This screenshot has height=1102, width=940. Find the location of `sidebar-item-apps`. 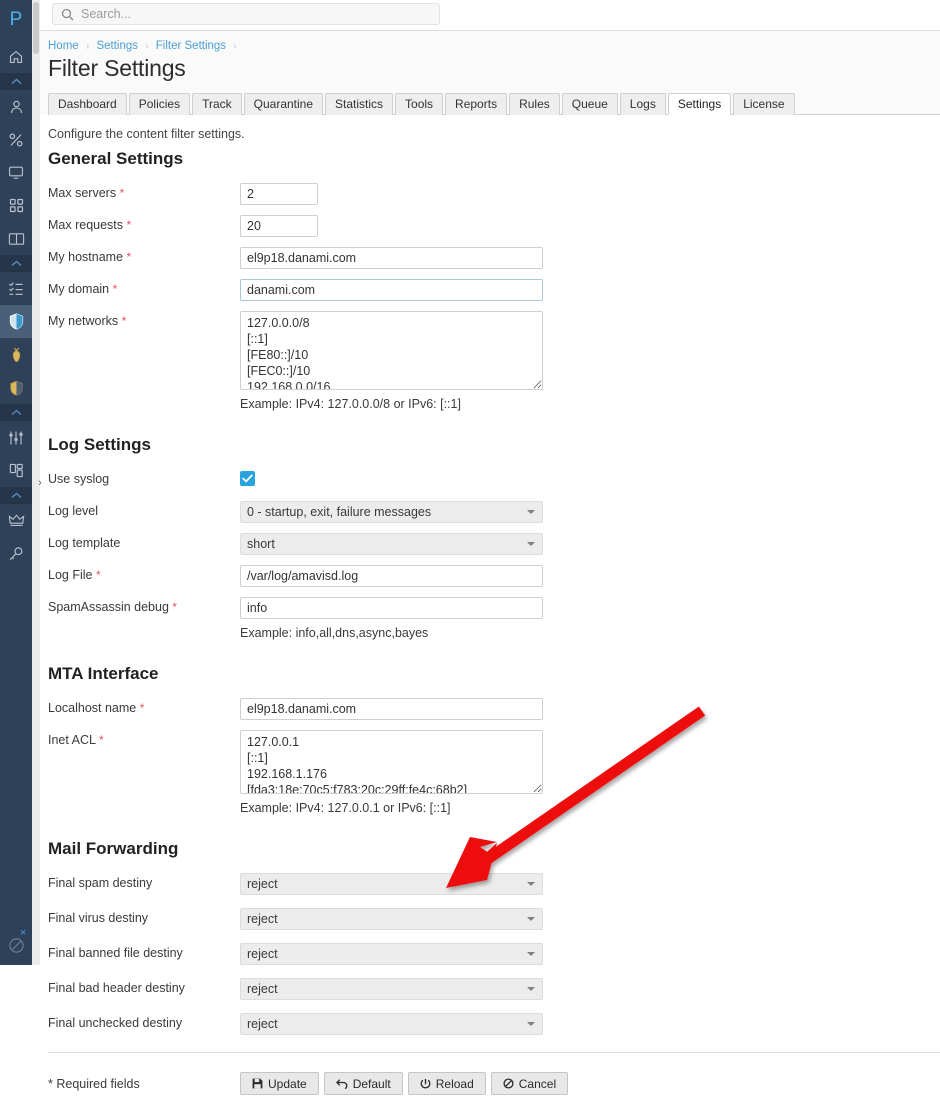

sidebar-item-apps is located at coordinates (16, 205).